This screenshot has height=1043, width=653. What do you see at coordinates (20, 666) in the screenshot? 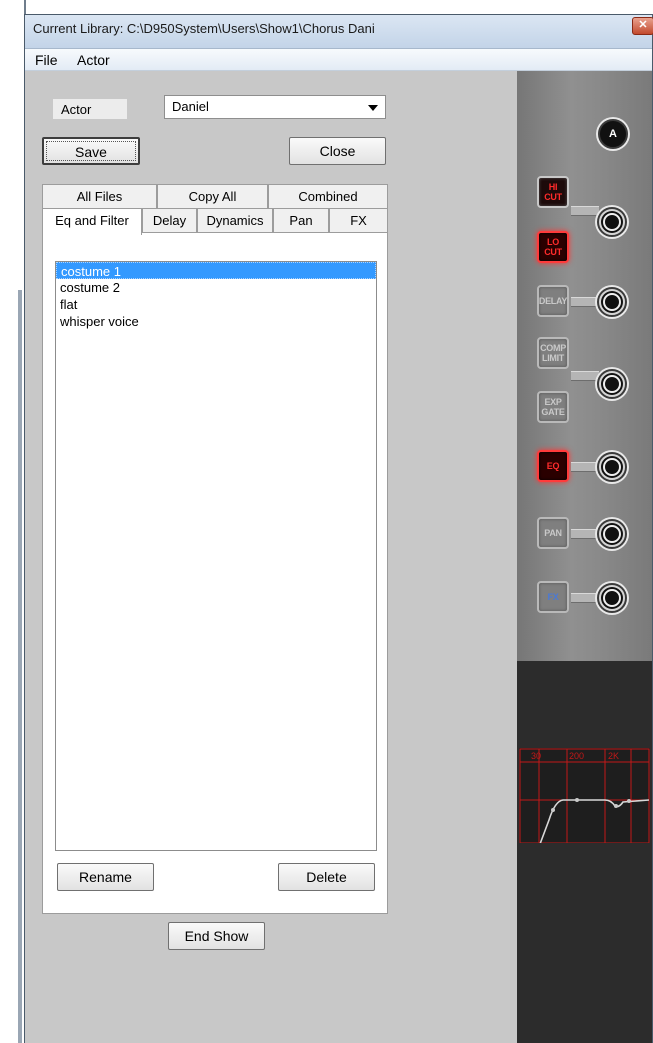
I see `desktop-scroll-edge` at bounding box center [20, 666].